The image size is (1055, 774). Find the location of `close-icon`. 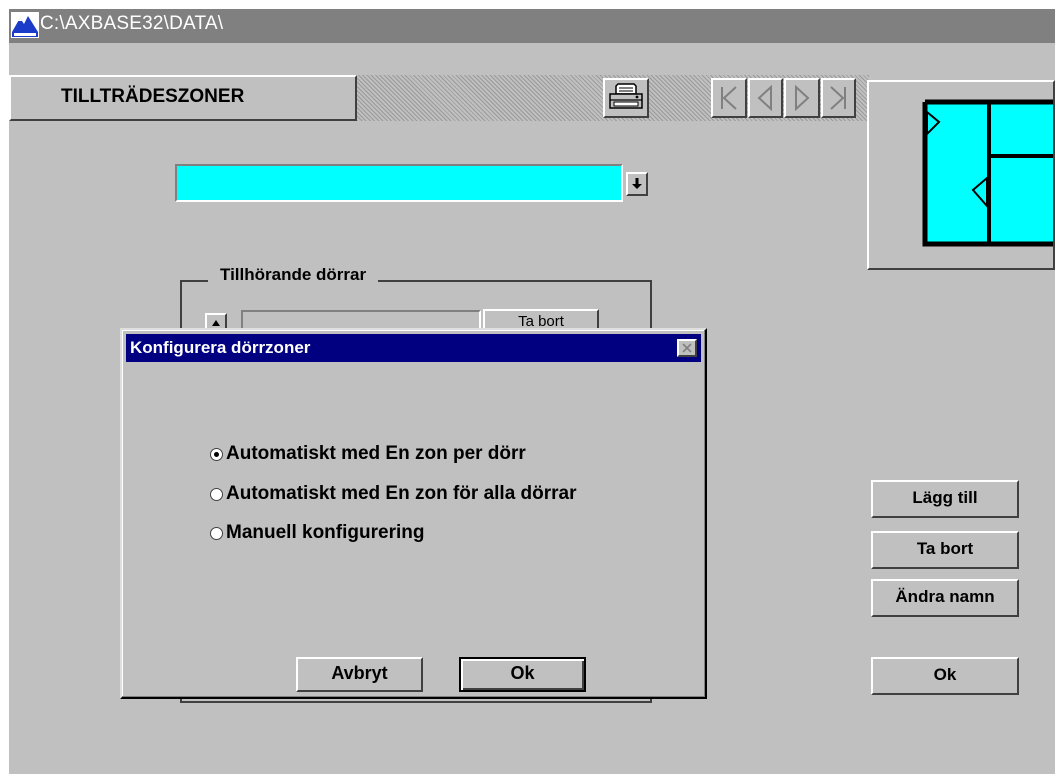

close-icon is located at coordinates (687, 348).